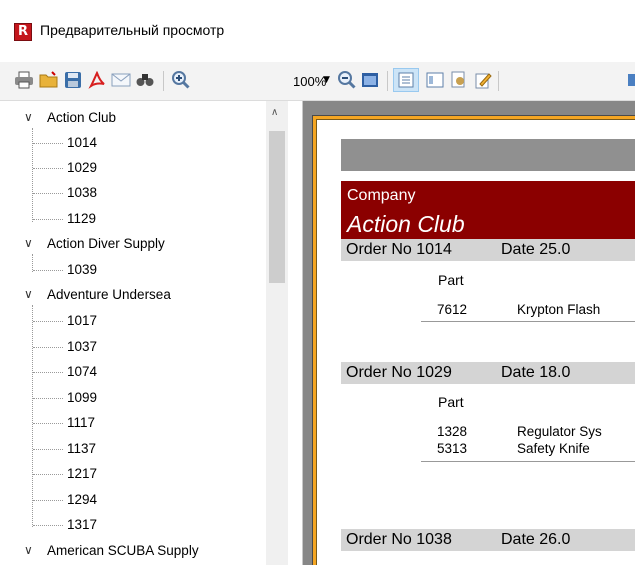  What do you see at coordinates (82, 320) in the screenshot?
I see `tree-item-label: 1017` at bounding box center [82, 320].